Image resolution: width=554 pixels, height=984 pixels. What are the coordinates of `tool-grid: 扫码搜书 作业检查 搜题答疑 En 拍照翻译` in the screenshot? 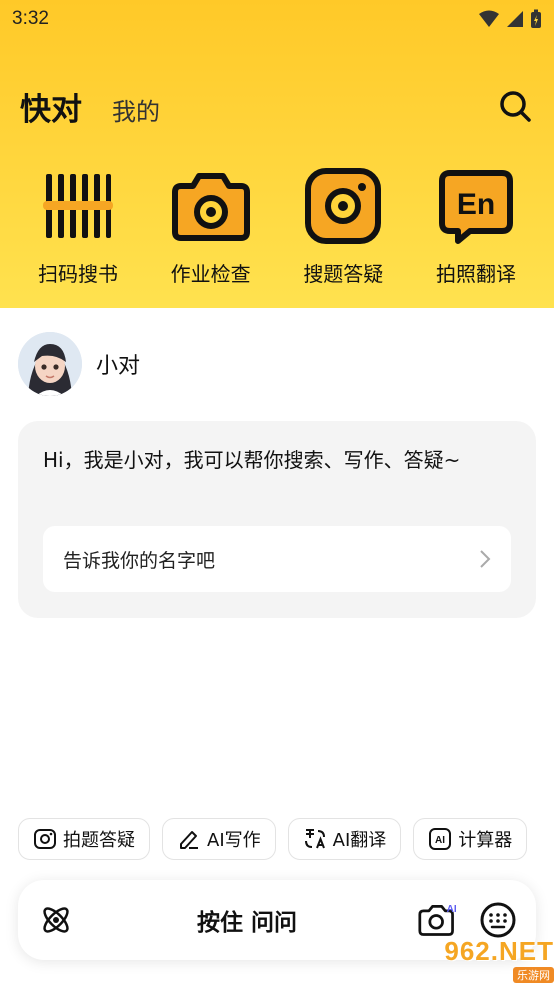 It's located at (277, 226).